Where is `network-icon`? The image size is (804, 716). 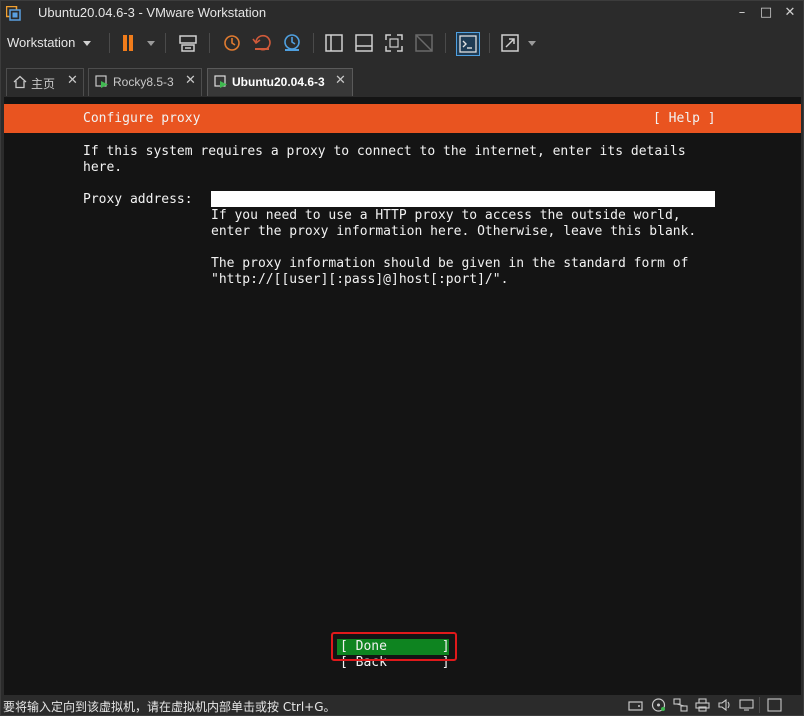 network-icon is located at coordinates (680, 705).